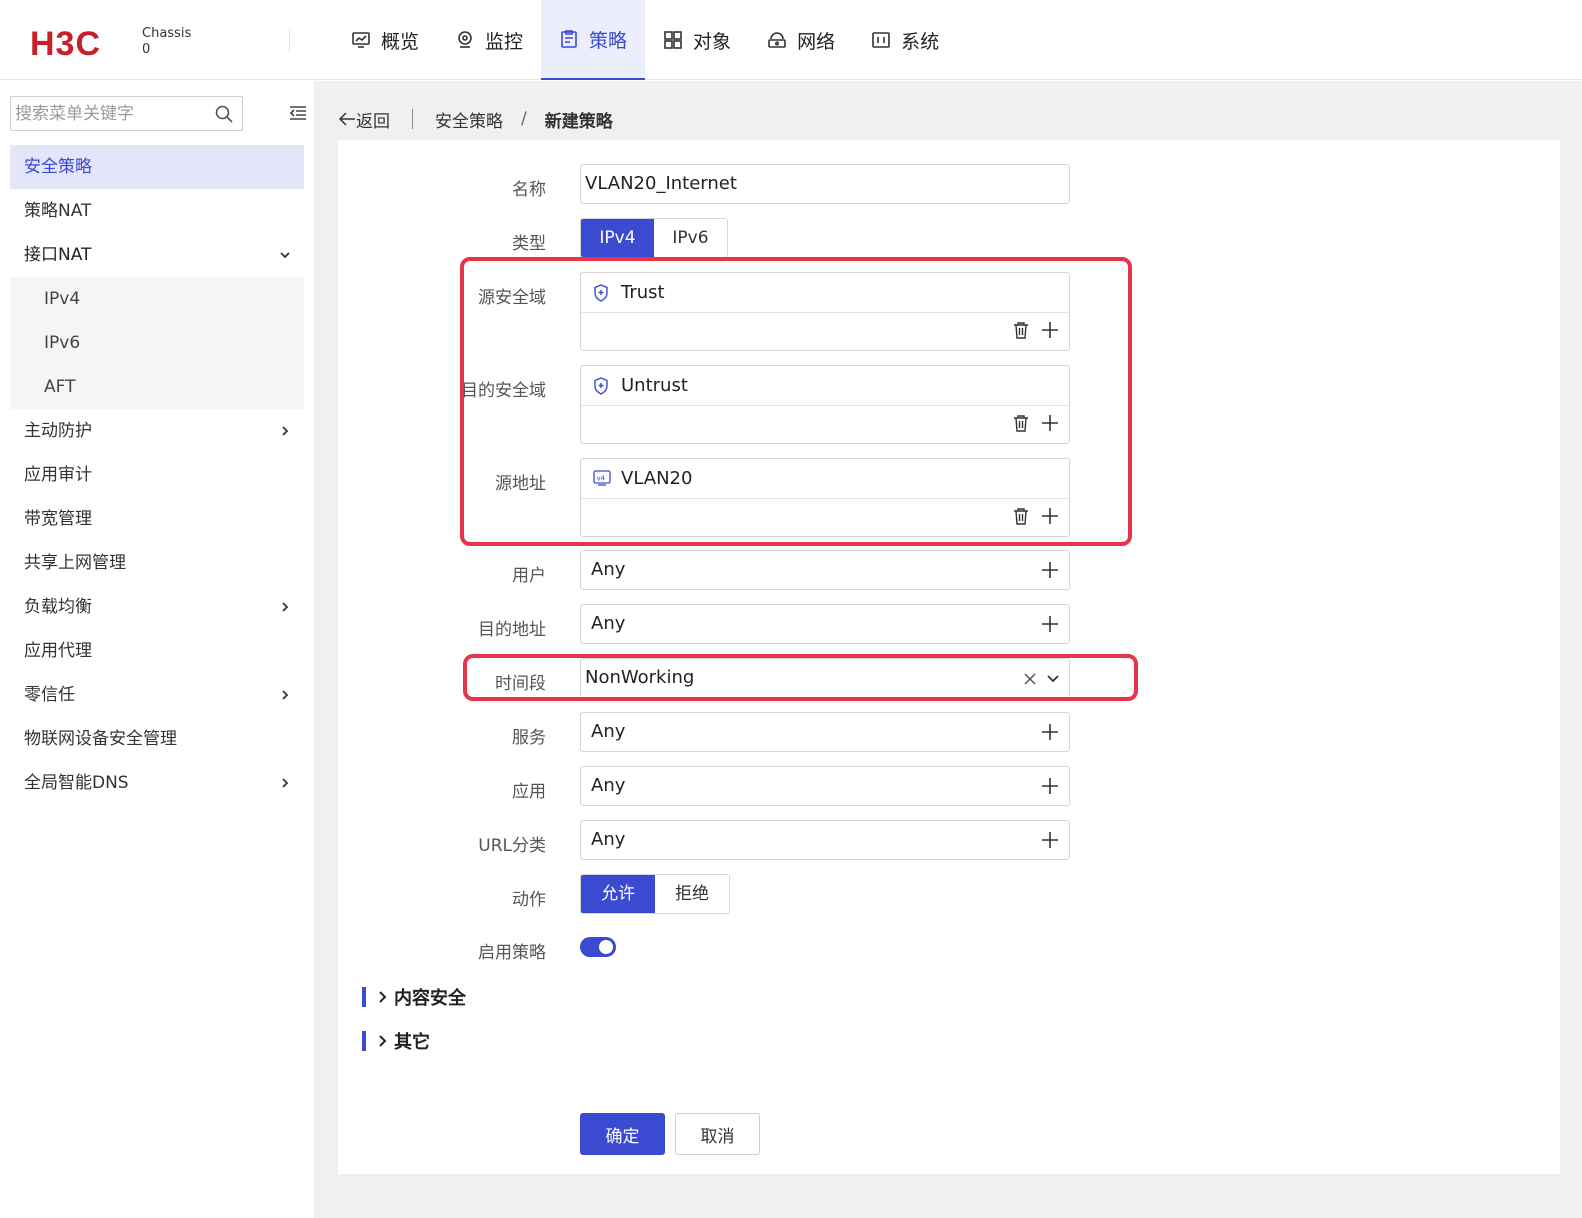 The width and height of the screenshot is (1582, 1218). Describe the element at coordinates (825, 732) in the screenshot. I see `service-field: Any` at that location.